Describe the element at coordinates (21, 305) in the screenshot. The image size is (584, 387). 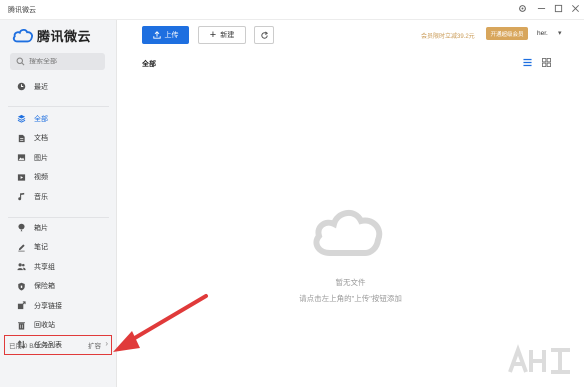
I see `share-icon` at that location.